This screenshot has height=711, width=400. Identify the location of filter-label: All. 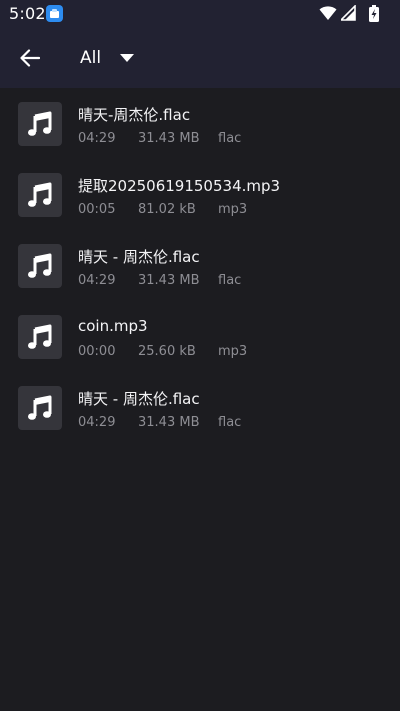
(91, 58).